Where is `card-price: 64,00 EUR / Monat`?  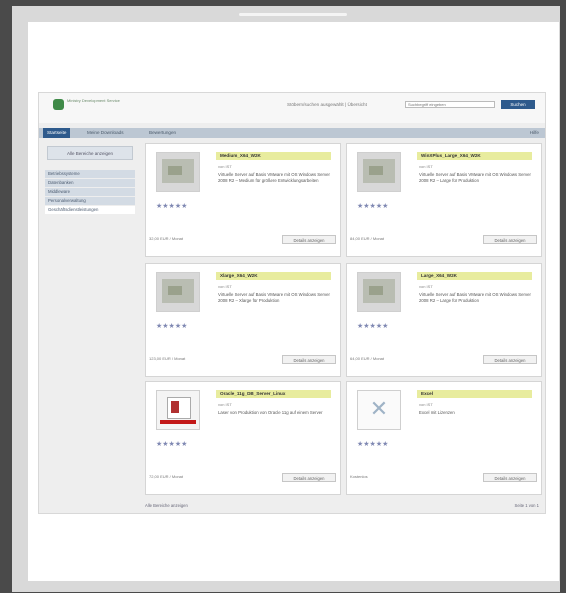 card-price: 64,00 EUR / Monat is located at coordinates (367, 358).